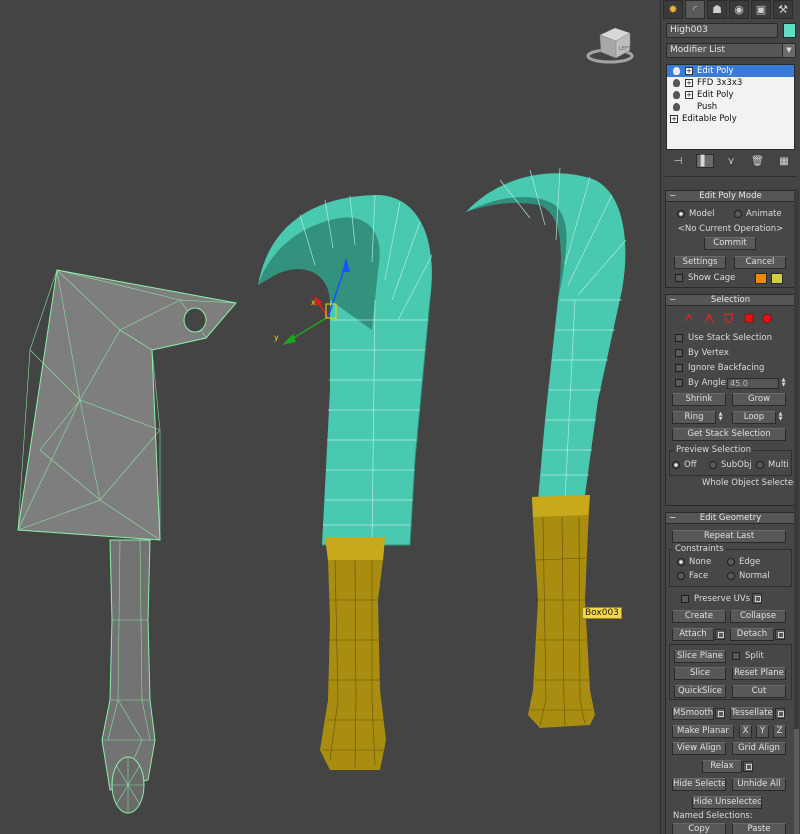 The height and width of the screenshot is (834, 800). What do you see at coordinates (730, 243) in the screenshot?
I see `commit-button: Commit` at bounding box center [730, 243].